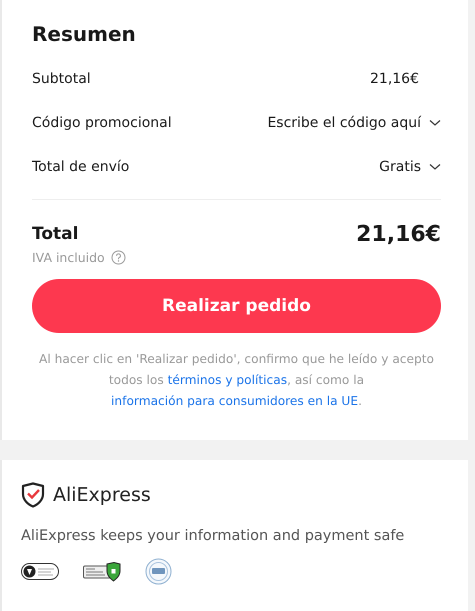 This screenshot has width=475, height=611. Describe the element at coordinates (55, 234) in the screenshot. I see `total-label: Total` at that location.